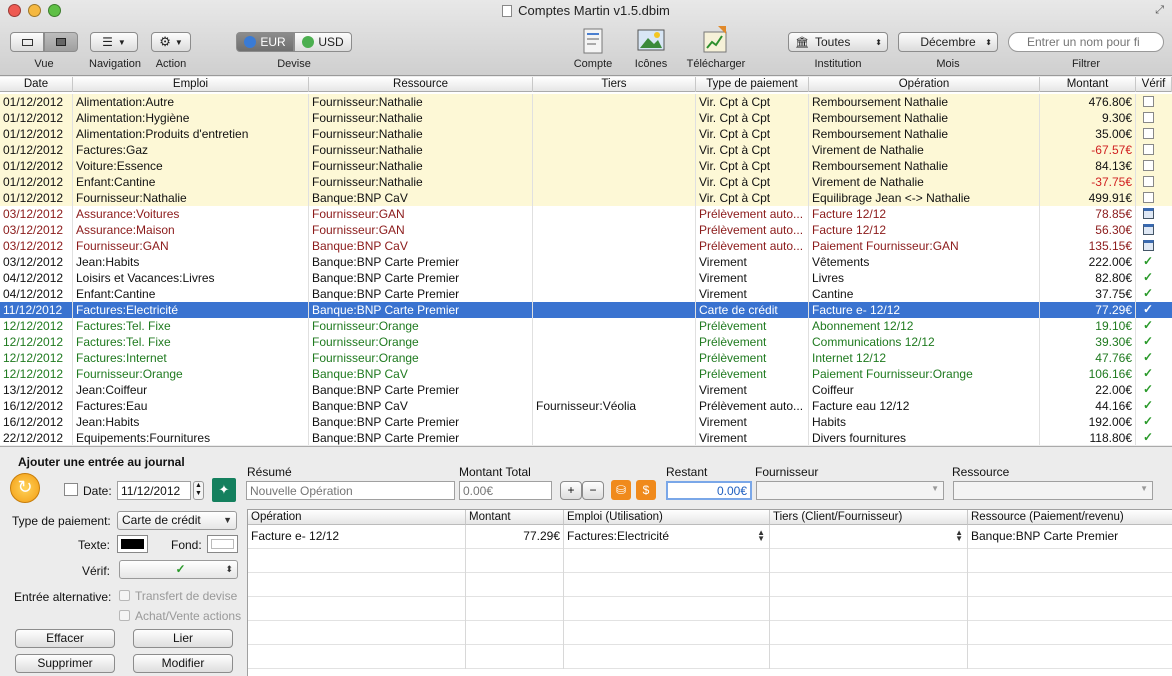  I want to click on type-paiement-select: Carte de crédit ▼, so click(177, 520).